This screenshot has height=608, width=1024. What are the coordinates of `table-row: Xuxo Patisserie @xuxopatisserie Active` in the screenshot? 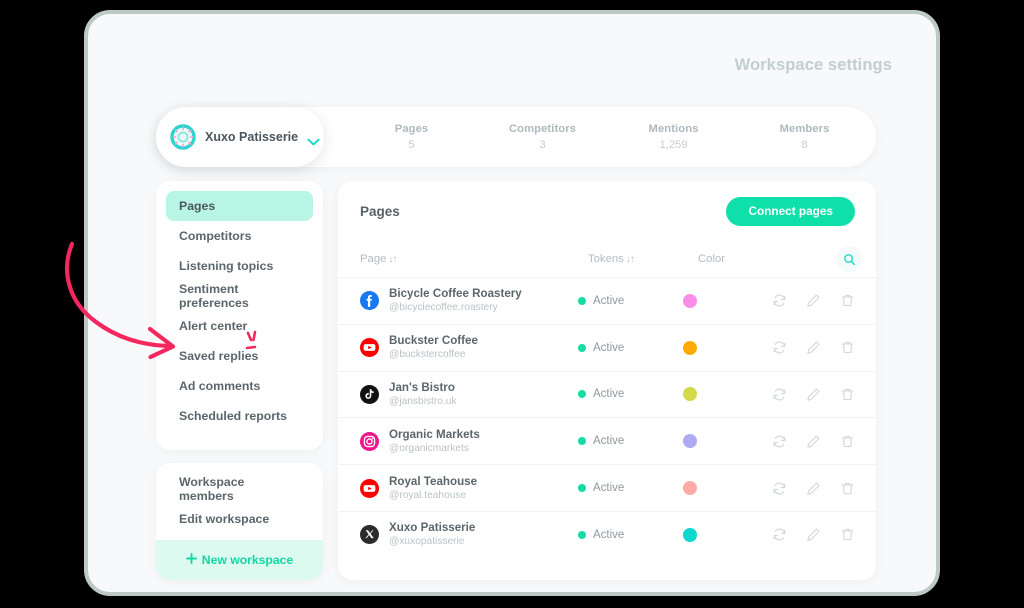 It's located at (607, 534).